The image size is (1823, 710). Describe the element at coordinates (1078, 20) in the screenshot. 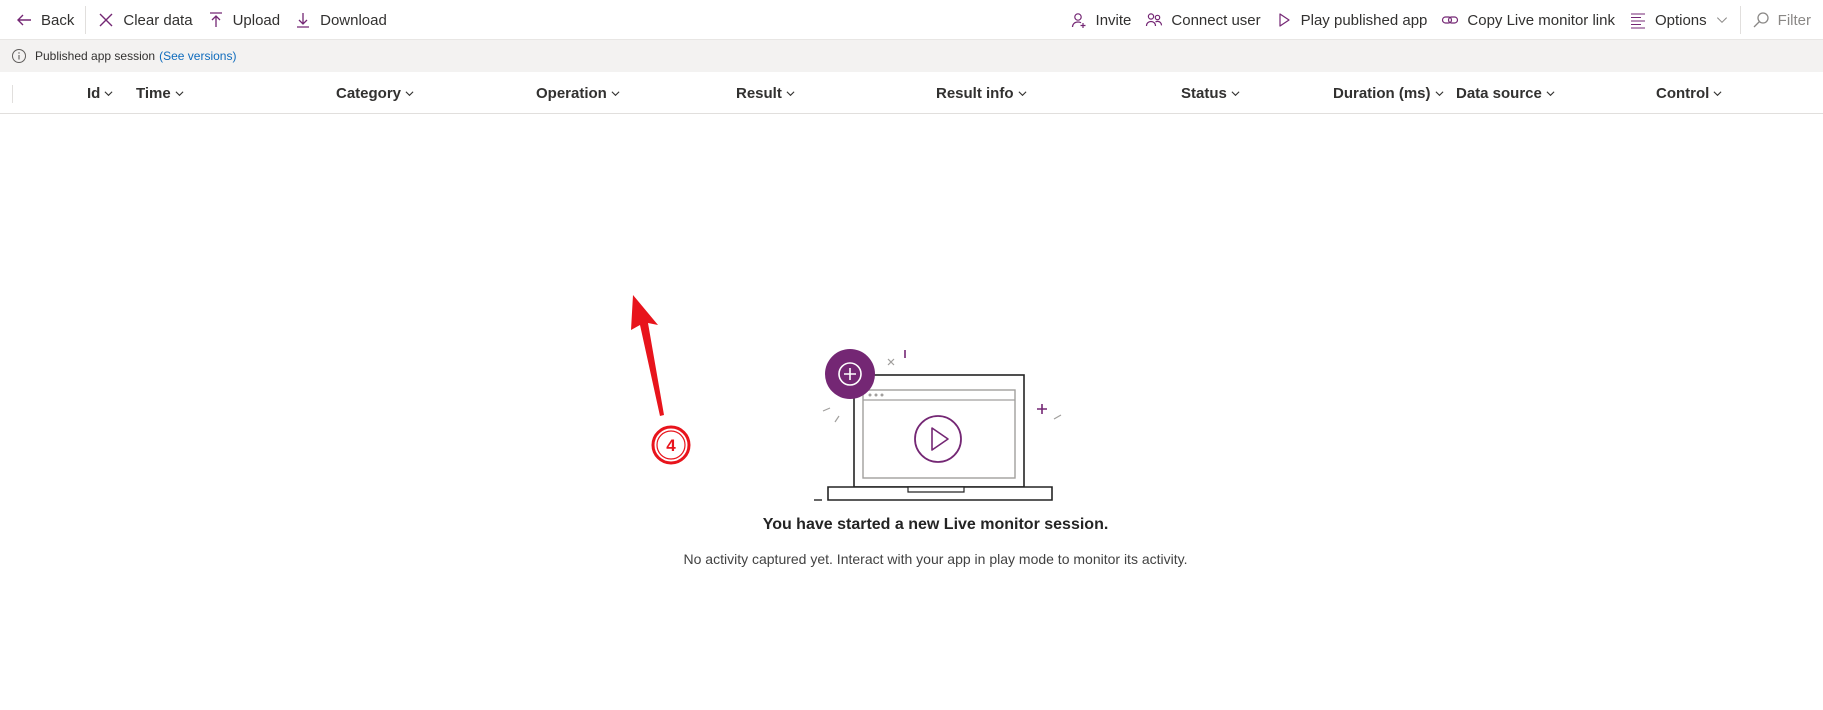

I see `person-add-icon` at that location.